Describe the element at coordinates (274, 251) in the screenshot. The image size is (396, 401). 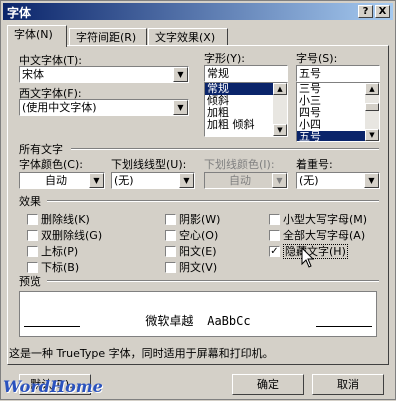
I see `checkmark-icon: ✓` at that location.